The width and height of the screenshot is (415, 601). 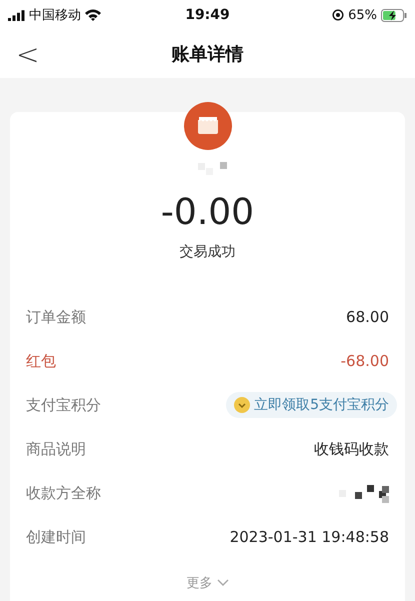 I want to click on status-text: 交易成功, so click(x=208, y=252).